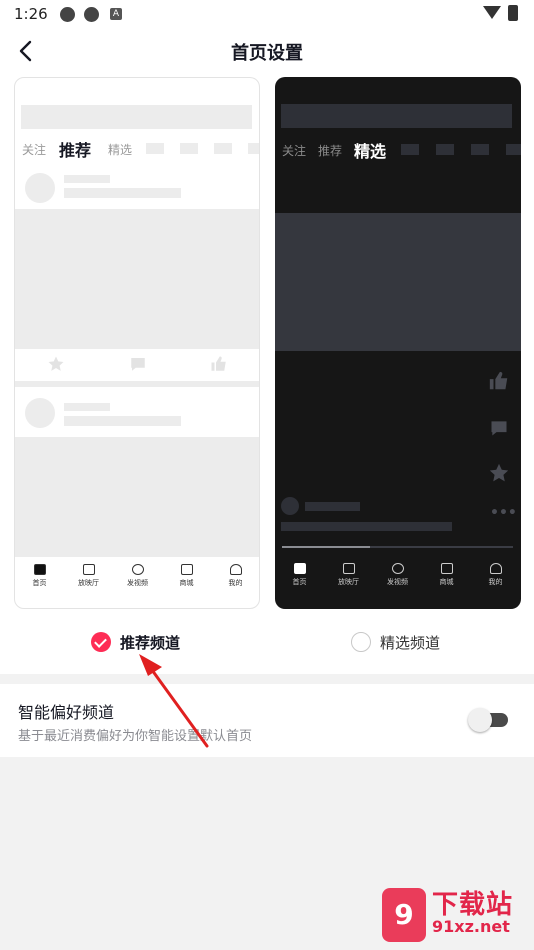 The image size is (534, 950). Describe the element at coordinates (471, 926) in the screenshot. I see `watermark-url: 91xz.net` at that location.